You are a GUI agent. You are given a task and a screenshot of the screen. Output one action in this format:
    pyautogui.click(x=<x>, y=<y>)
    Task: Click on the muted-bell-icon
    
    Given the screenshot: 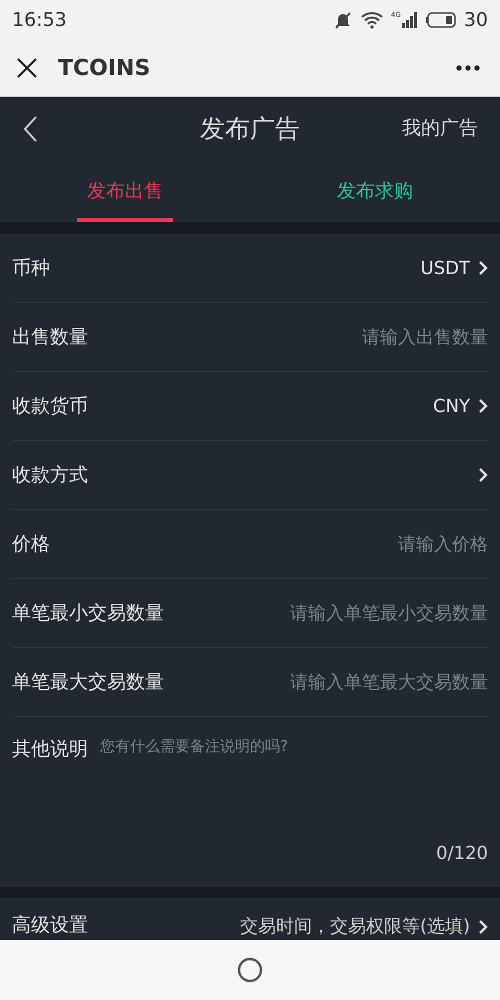 What is the action you would take?
    pyautogui.click(x=342, y=20)
    